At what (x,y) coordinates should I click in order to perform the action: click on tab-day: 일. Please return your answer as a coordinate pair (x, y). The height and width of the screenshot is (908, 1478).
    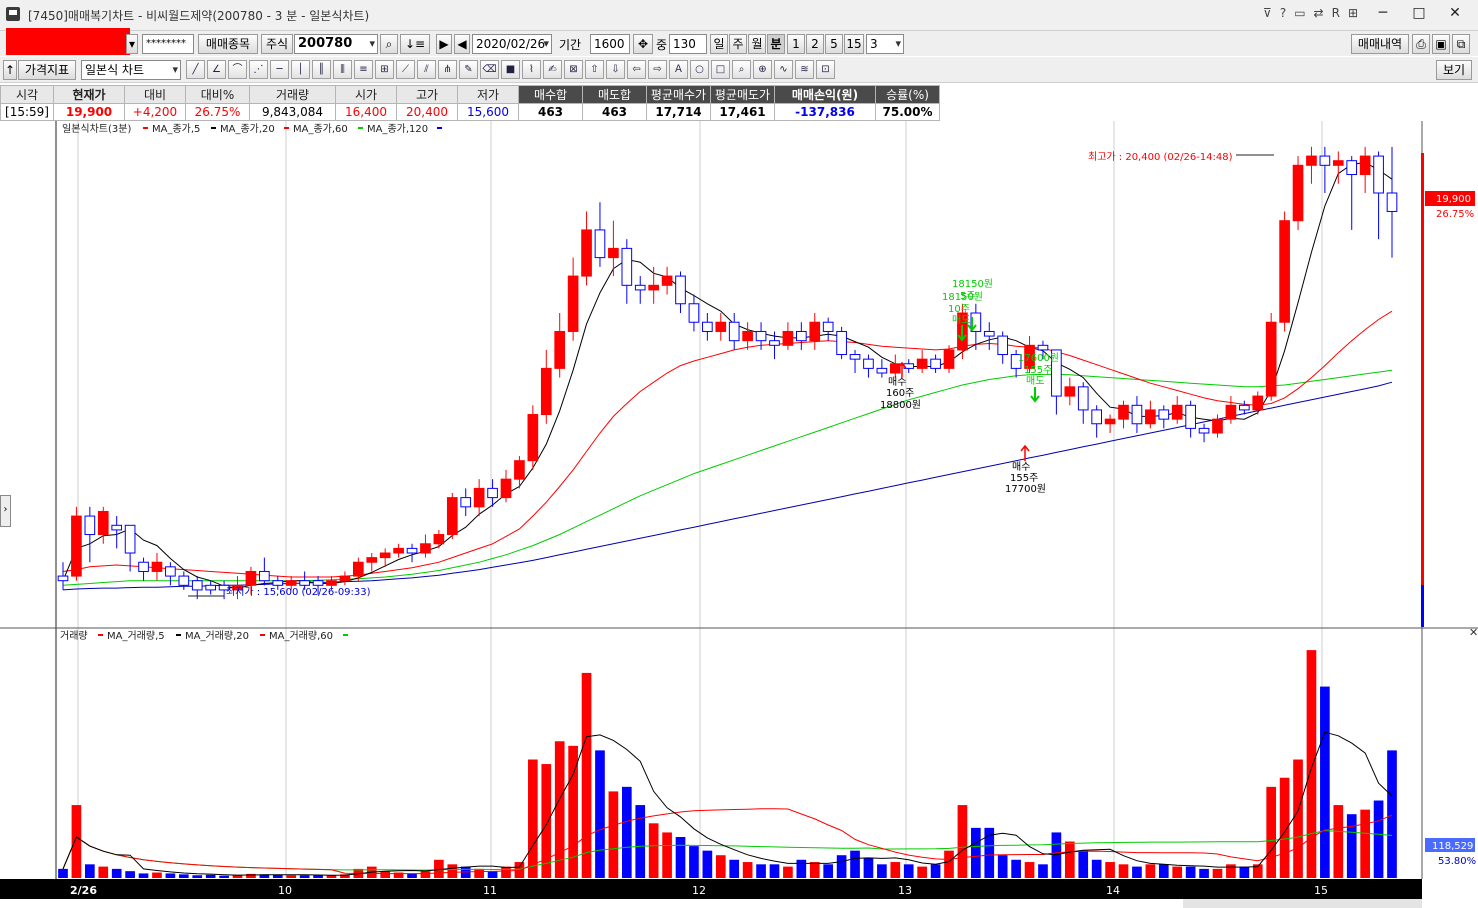
    Looking at the image, I should click on (719, 44).